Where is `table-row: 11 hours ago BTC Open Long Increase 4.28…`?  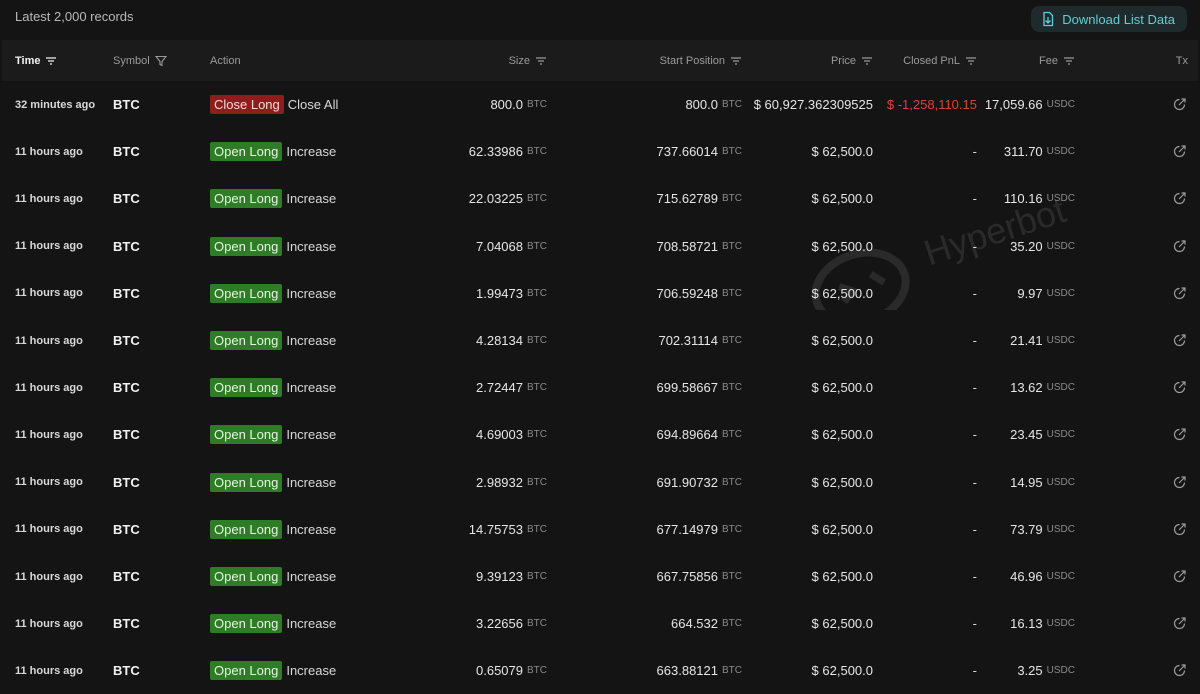
table-row: 11 hours ago BTC Open Long Increase 4.28… is located at coordinates (600, 340).